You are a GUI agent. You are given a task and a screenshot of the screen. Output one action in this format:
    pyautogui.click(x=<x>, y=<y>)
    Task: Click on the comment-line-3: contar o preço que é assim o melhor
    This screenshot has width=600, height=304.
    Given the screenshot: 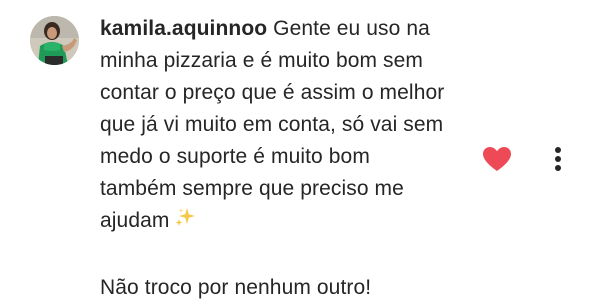 What is the action you would take?
    pyautogui.click(x=272, y=92)
    